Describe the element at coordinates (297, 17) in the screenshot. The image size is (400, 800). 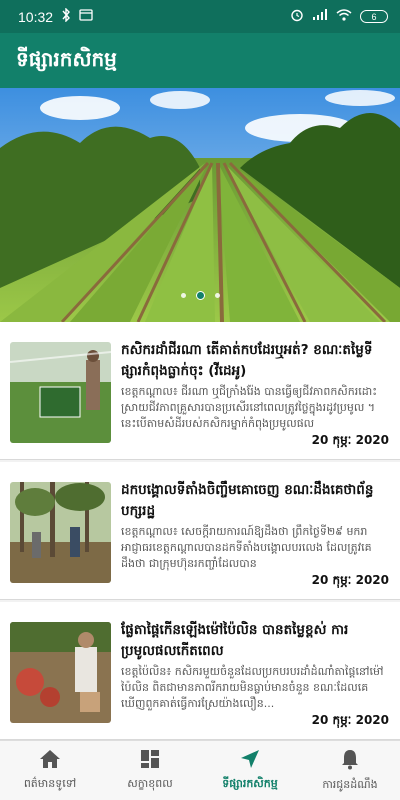
I see `alarm-icon` at that location.